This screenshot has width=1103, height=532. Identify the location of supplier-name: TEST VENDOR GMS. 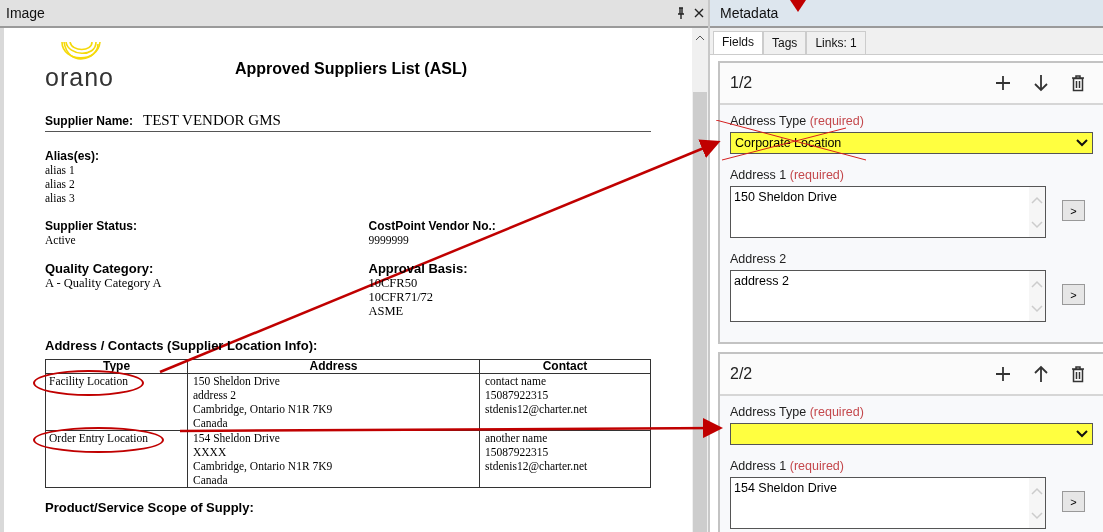
(212, 120).